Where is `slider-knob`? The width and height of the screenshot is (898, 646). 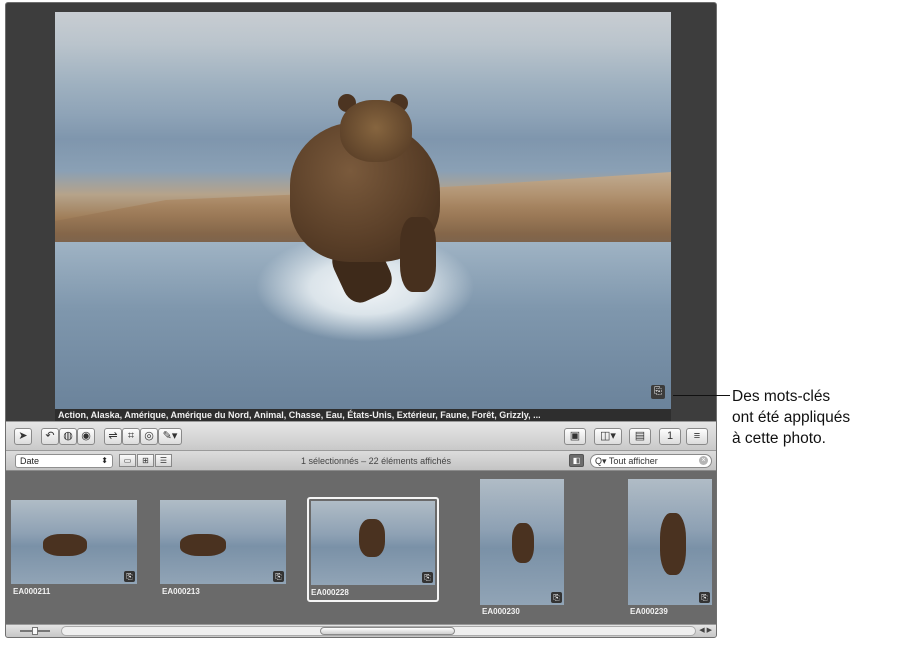
slider-knob is located at coordinates (35, 631).